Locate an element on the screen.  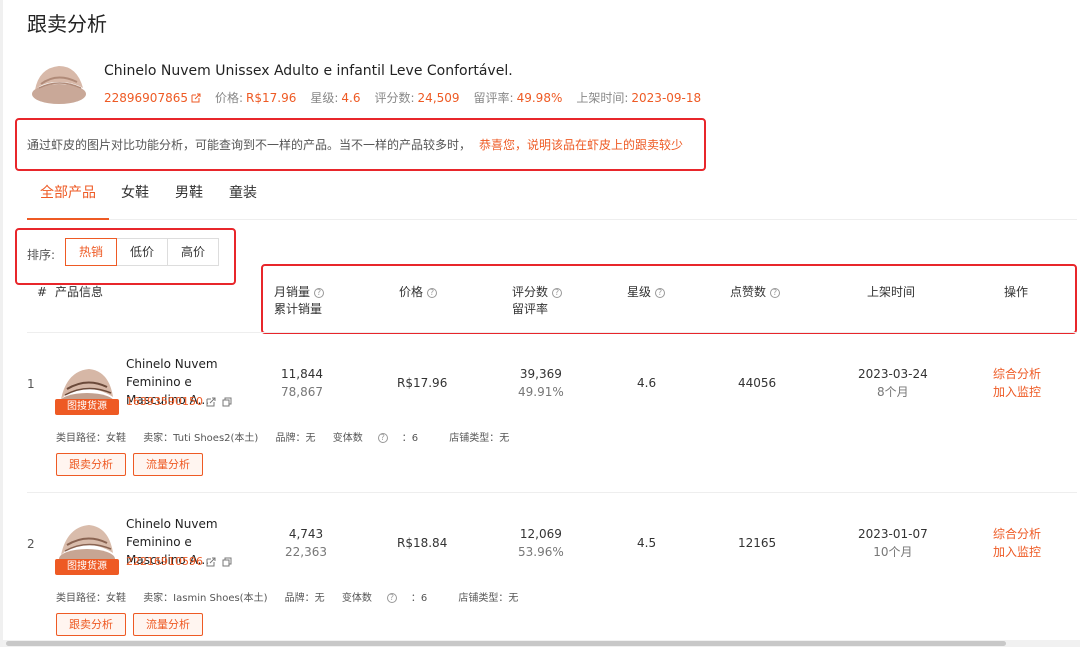
scrollbar-thumb is located at coordinates (506, 643).